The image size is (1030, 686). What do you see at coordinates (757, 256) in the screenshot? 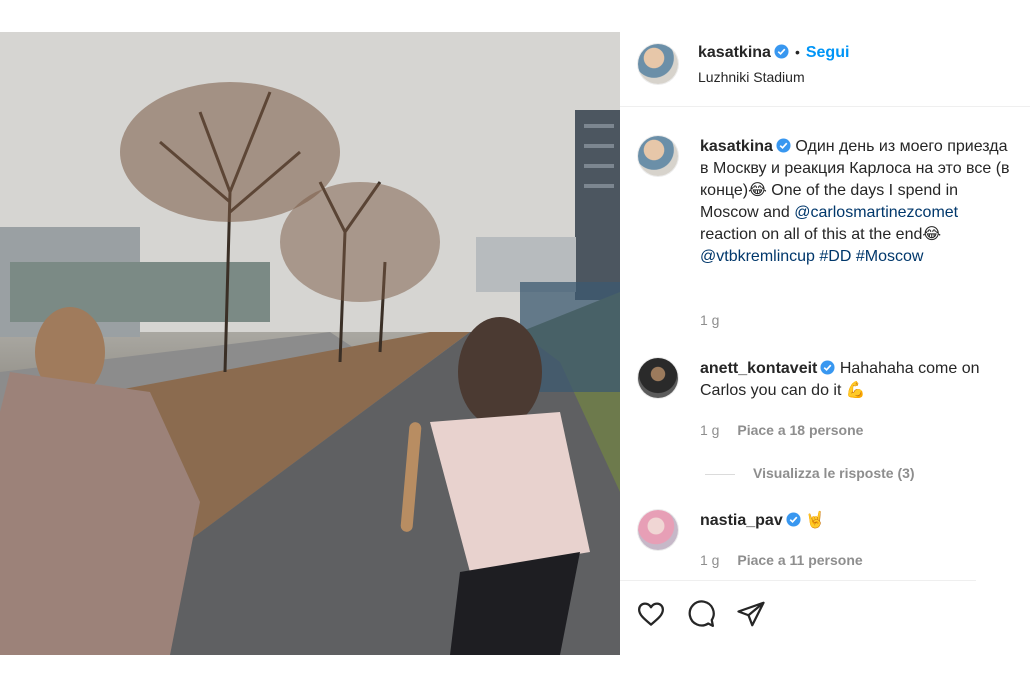
I see `hashtag-vtbkremlincup: @vtbkremlincup` at bounding box center [757, 256].